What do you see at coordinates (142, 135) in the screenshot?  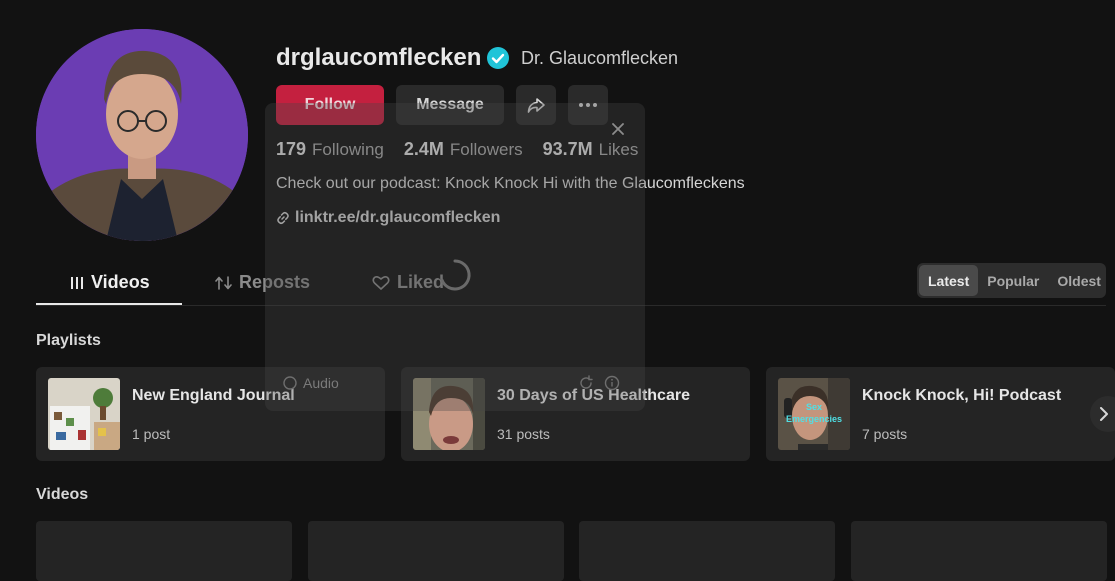 I see `profile-avatar` at bounding box center [142, 135].